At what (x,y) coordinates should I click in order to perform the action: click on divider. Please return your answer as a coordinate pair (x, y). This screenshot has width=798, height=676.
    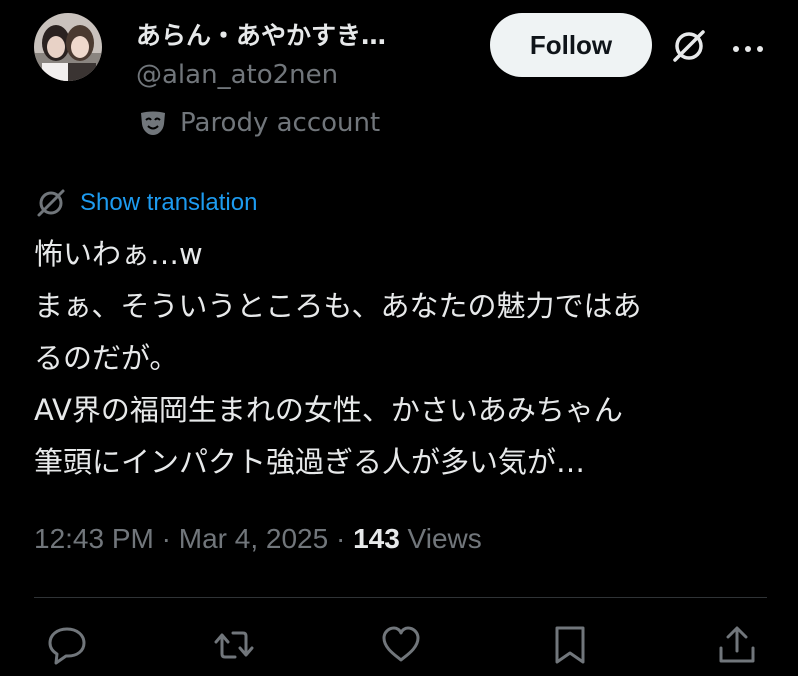
    Looking at the image, I should click on (400, 597).